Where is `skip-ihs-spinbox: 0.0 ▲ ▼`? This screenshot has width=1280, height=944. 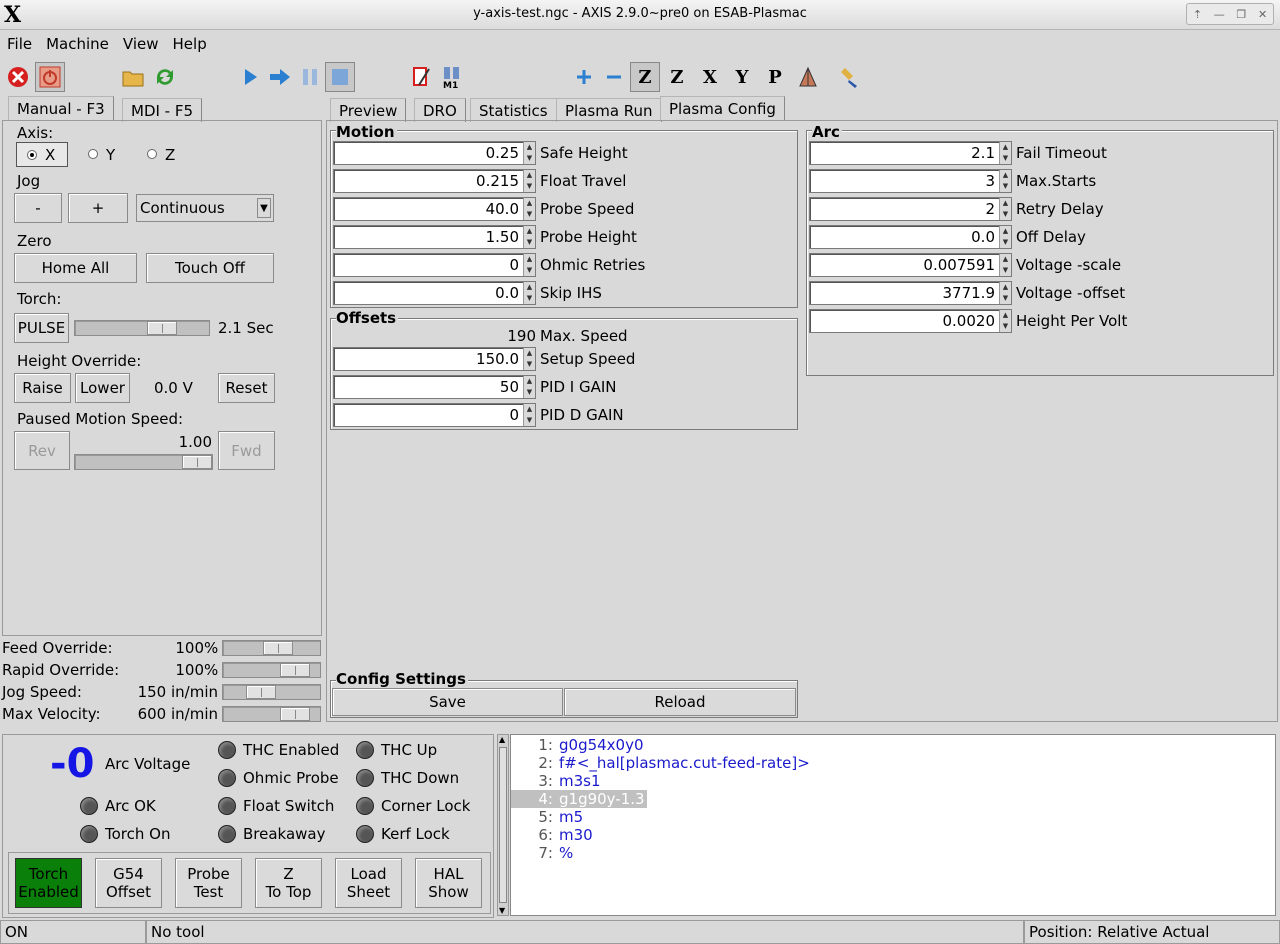
skip-ihs-spinbox: 0.0 ▲ ▼ is located at coordinates (434, 293).